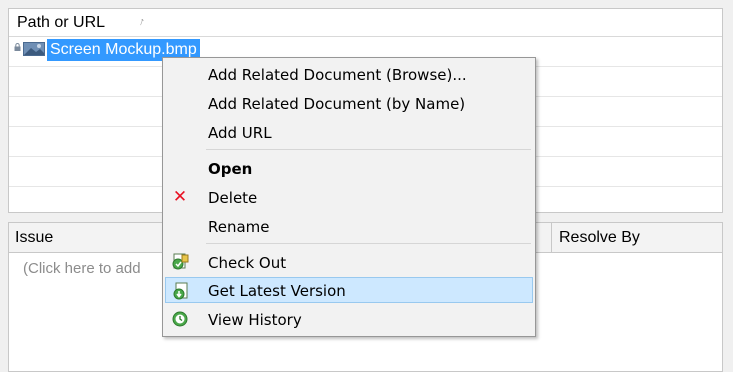  What do you see at coordinates (180, 319) in the screenshot?
I see `view-history-icon` at bounding box center [180, 319].